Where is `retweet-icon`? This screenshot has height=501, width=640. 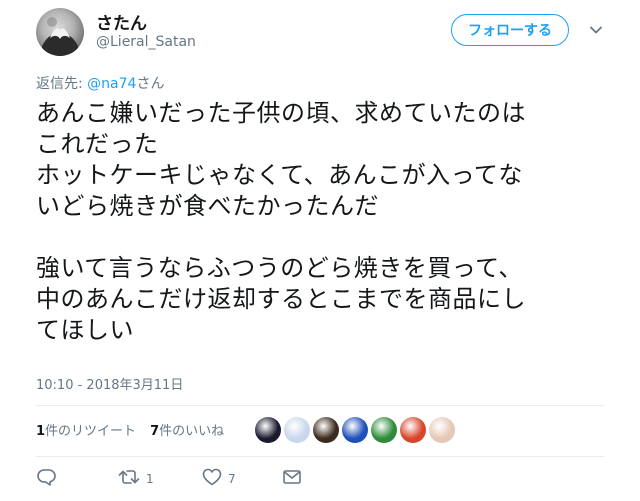
retweet-icon is located at coordinates (129, 478).